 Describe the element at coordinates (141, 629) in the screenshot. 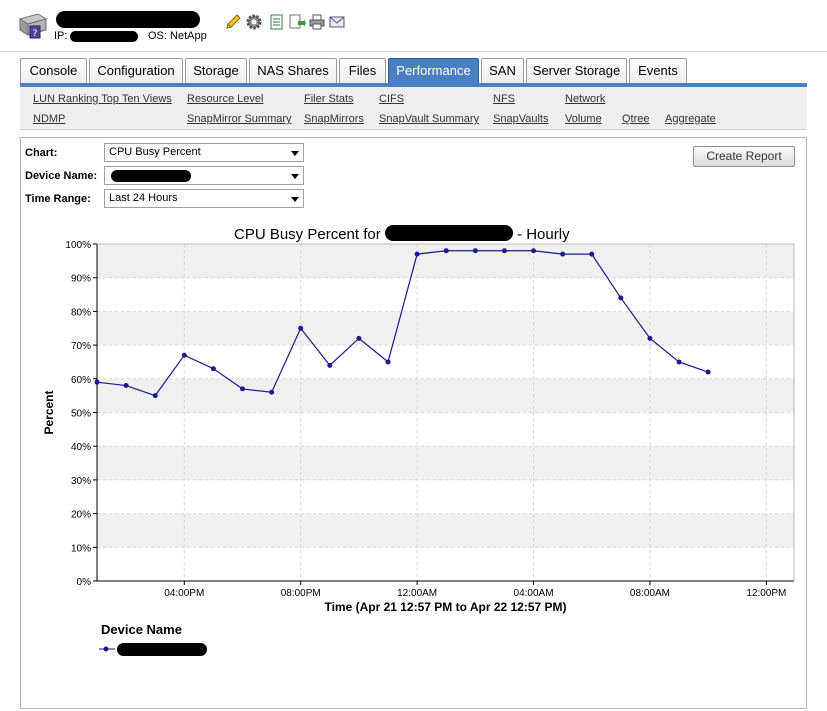

I see `legend-title: Device Name` at that location.